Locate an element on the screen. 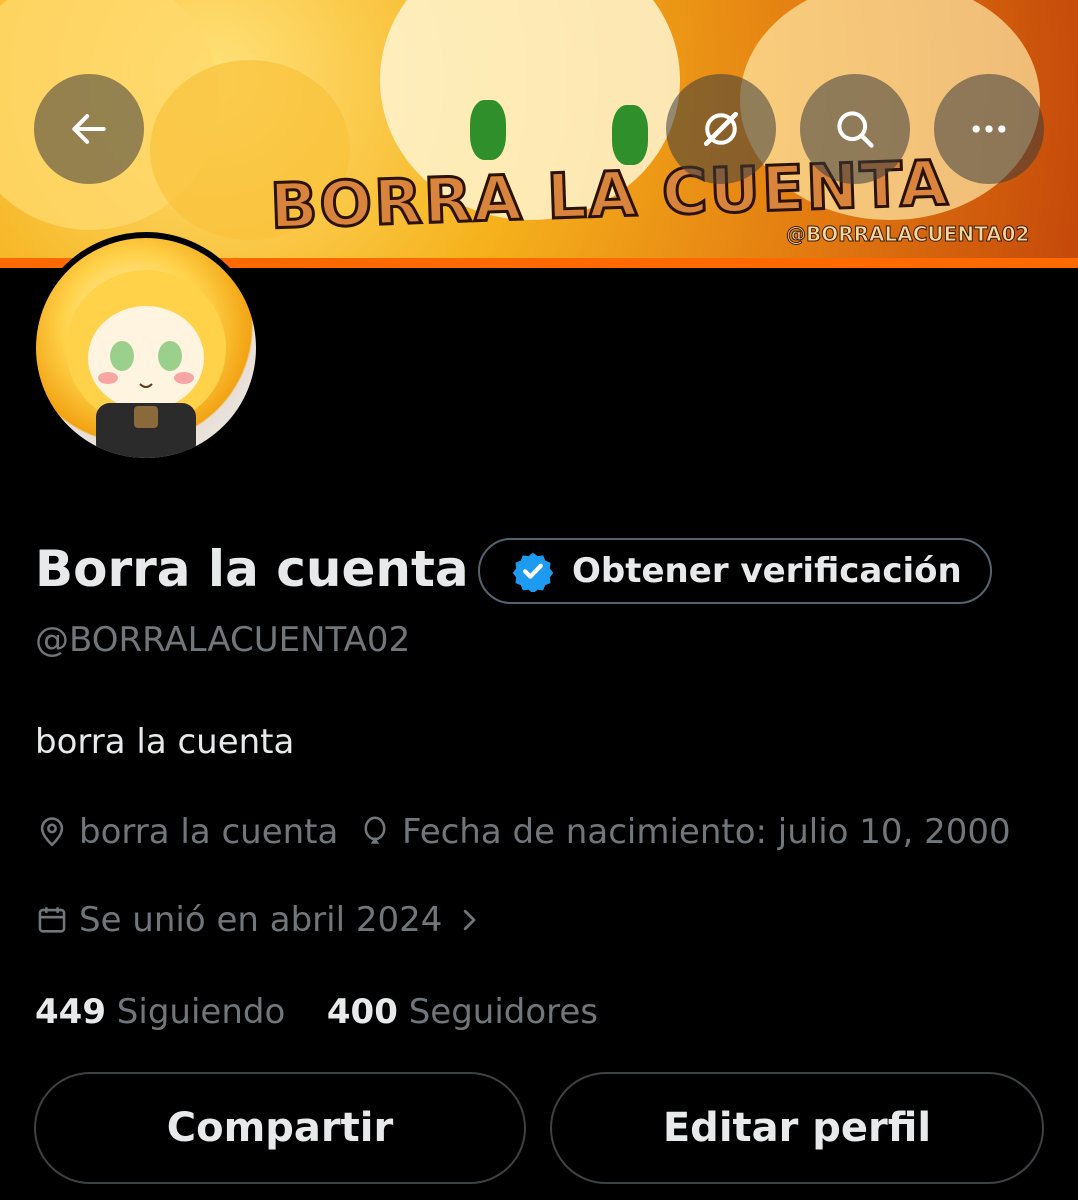 The height and width of the screenshot is (1200, 1078). followers-link: 400 Seguidores is located at coordinates (462, 1012).